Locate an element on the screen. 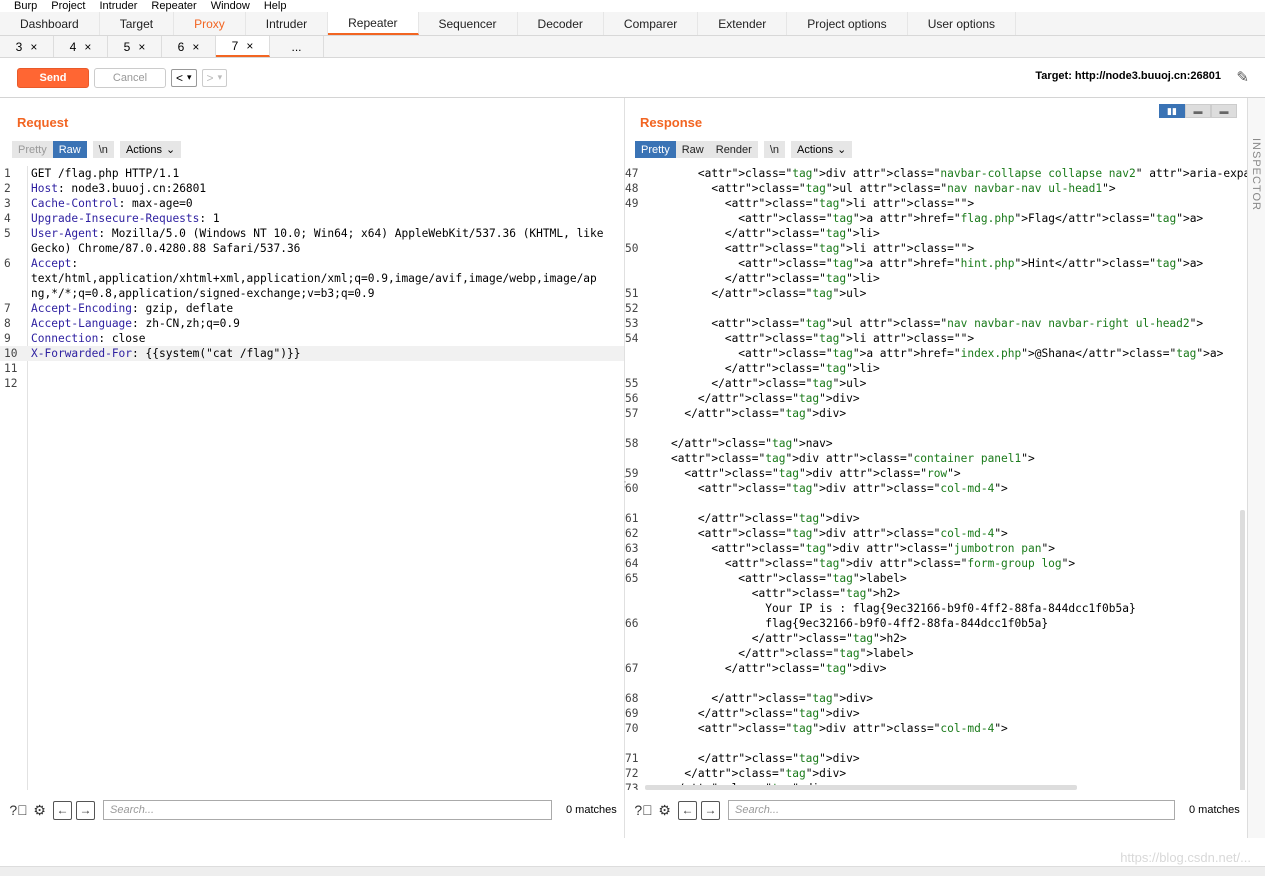 The image size is (1265, 876). tab-intruder: Intruder is located at coordinates (287, 23).